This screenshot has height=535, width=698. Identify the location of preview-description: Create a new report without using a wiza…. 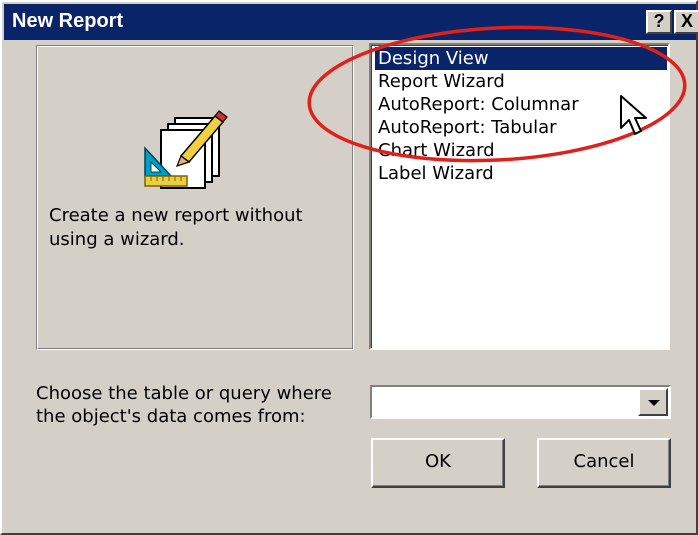
(176, 227).